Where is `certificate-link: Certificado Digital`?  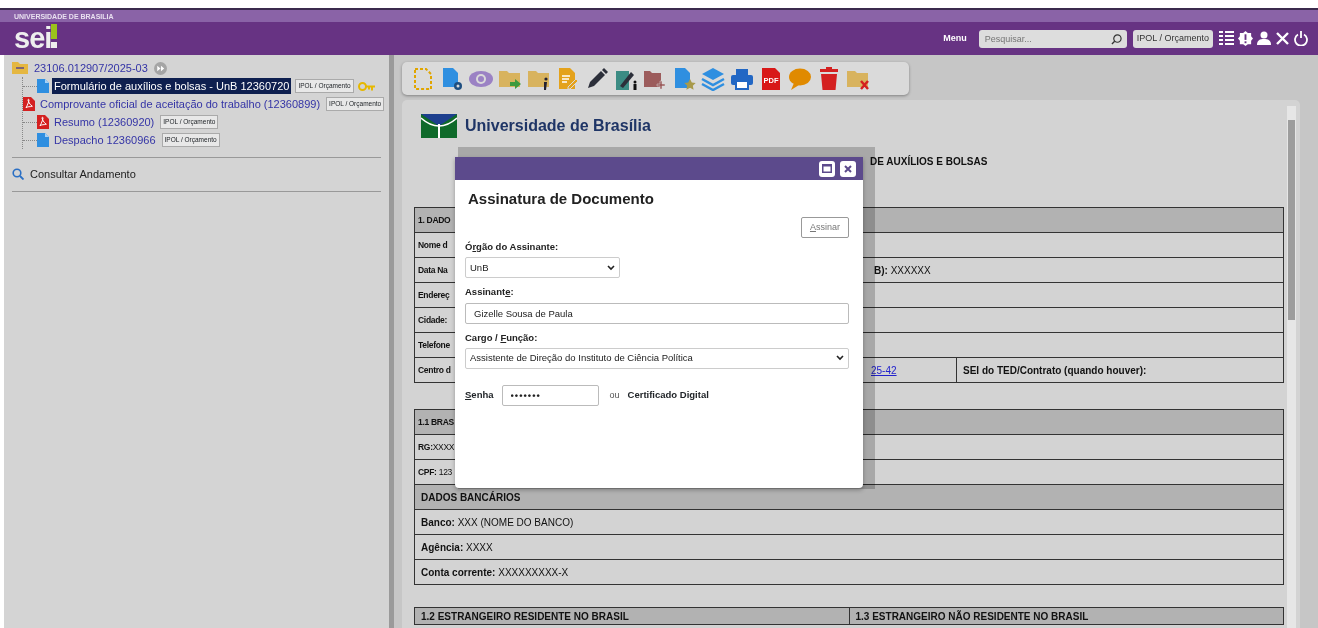
certificate-link: Certificado Digital is located at coordinates (668, 395).